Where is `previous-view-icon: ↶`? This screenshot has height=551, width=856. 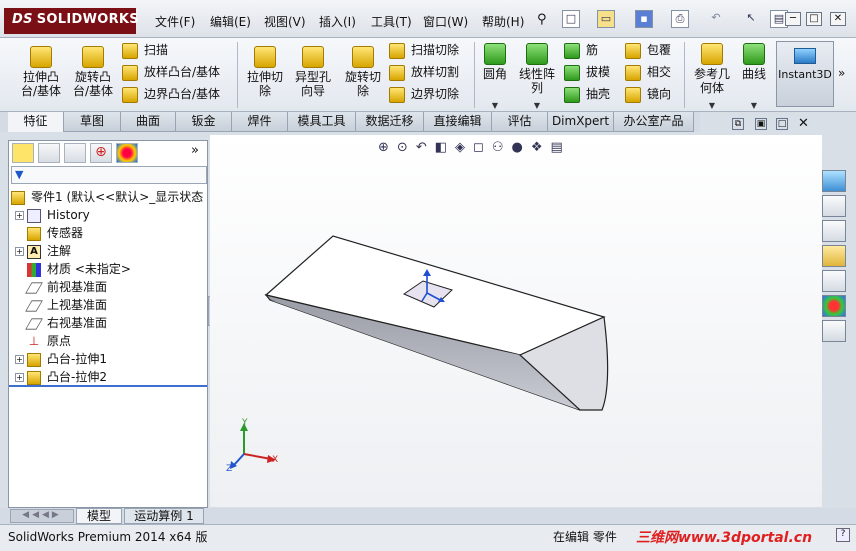
previous-view-icon: ↶ is located at coordinates (425, 147).